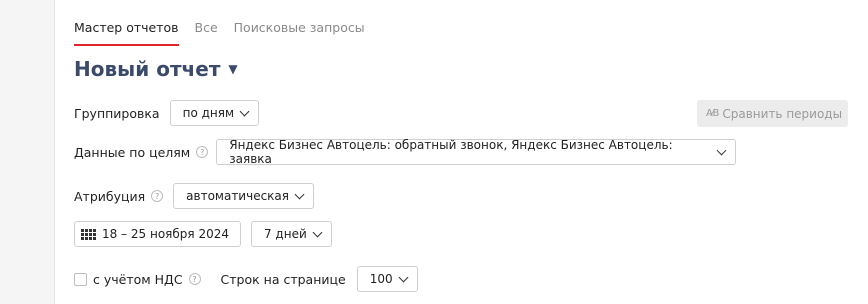  What do you see at coordinates (208, 113) in the screenshot?
I see `grouping-value: по дням` at bounding box center [208, 113].